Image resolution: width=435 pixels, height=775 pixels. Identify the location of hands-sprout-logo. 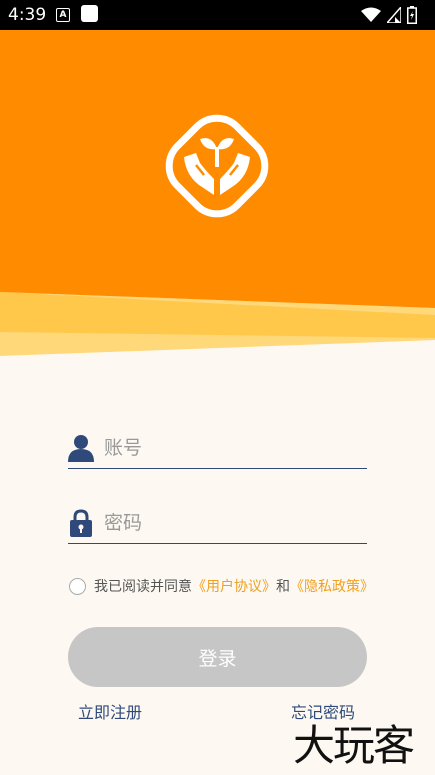
(217, 166).